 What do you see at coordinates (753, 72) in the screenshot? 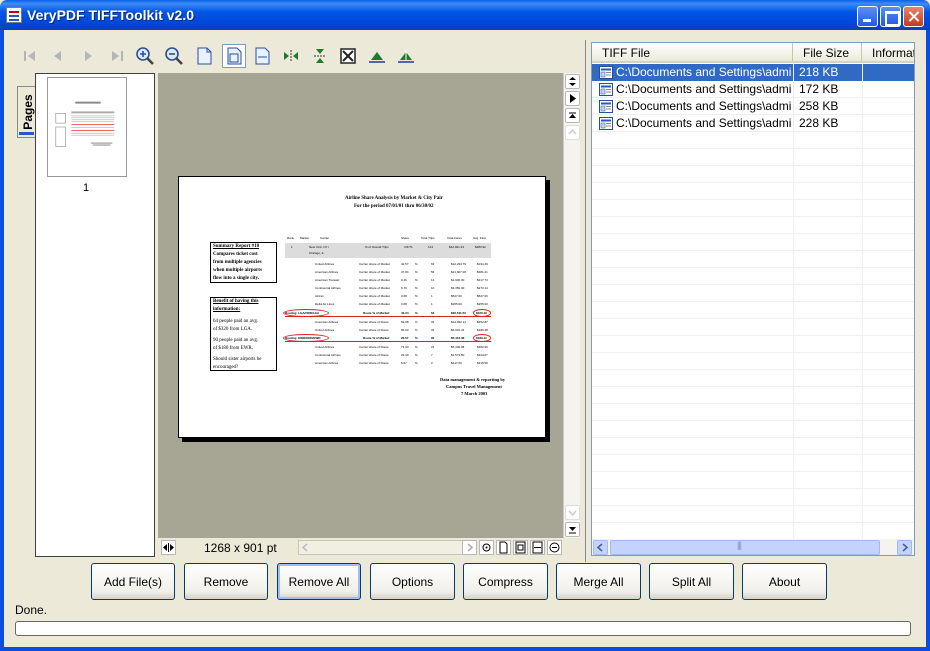
I see `file-row: C:\Documents and Settings\admin... 218 KB` at bounding box center [753, 72].